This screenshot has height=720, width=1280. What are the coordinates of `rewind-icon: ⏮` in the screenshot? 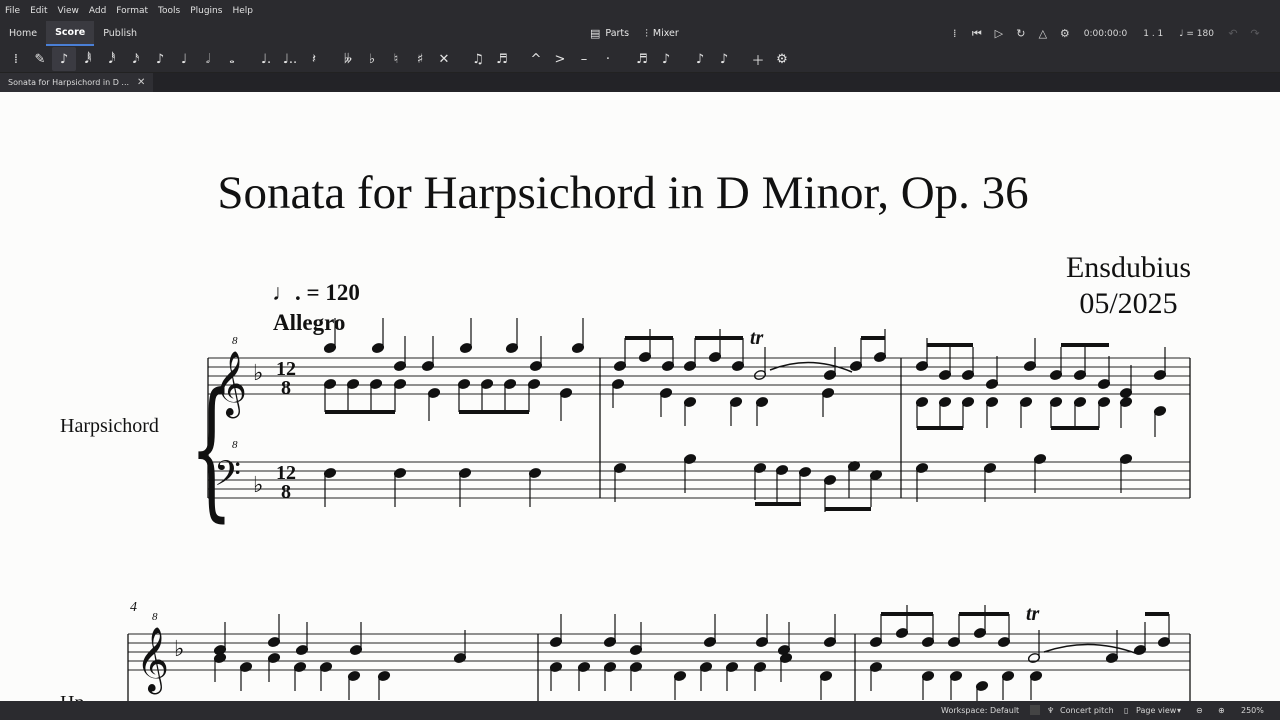 It's located at (977, 34).